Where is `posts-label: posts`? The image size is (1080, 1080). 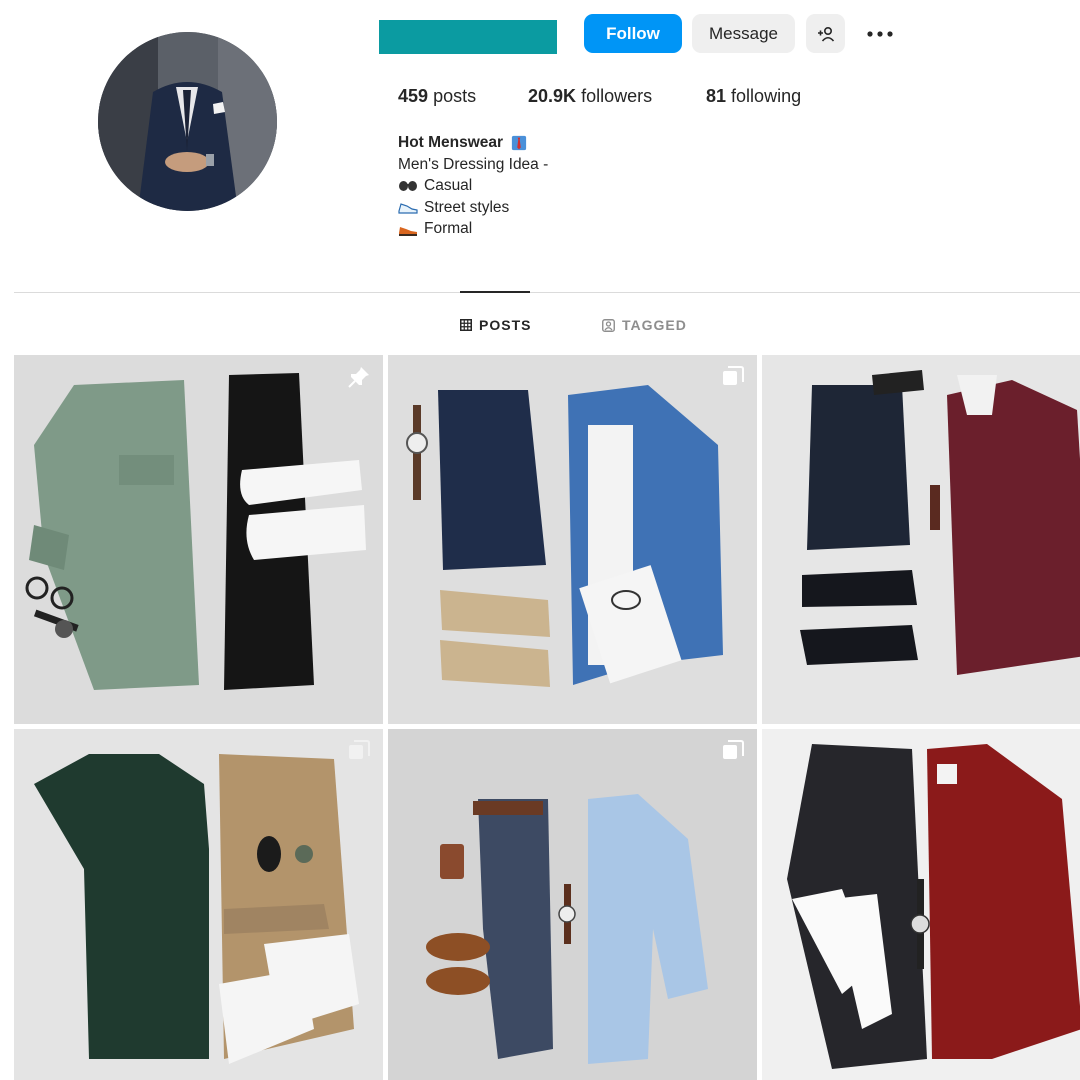
posts-label: posts is located at coordinates (455, 96).